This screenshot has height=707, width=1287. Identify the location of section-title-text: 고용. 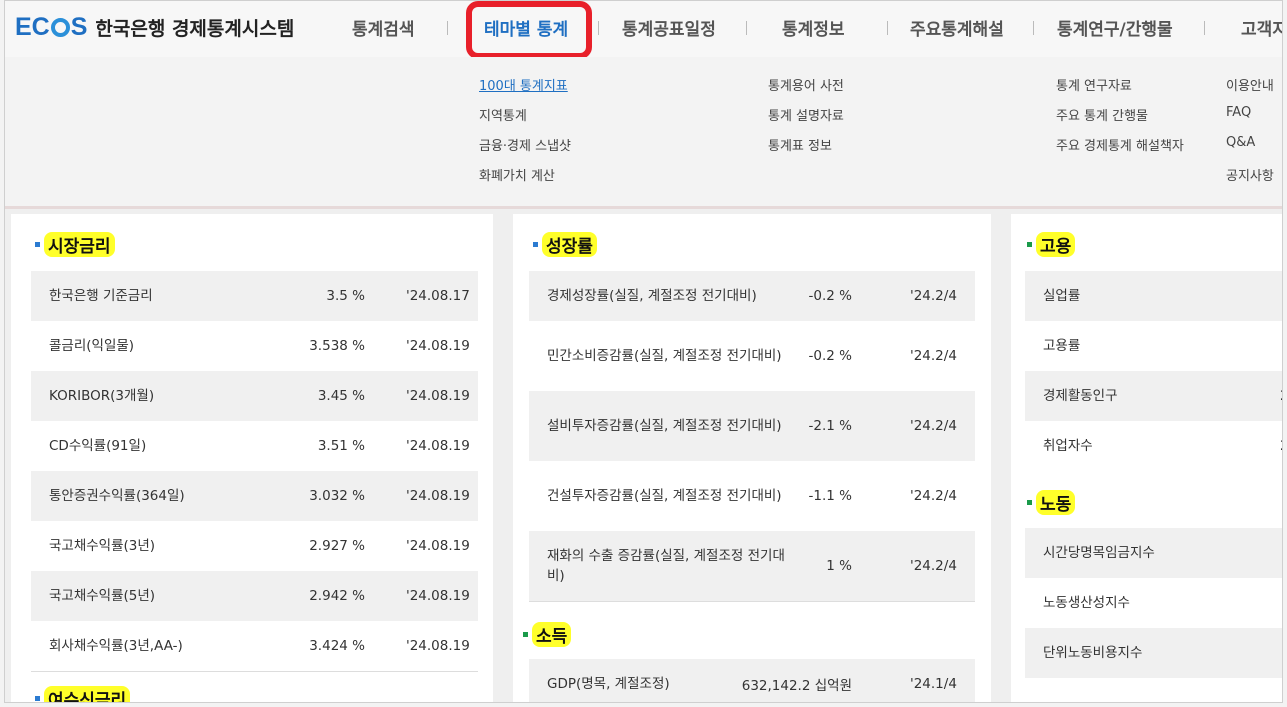
(1056, 244).